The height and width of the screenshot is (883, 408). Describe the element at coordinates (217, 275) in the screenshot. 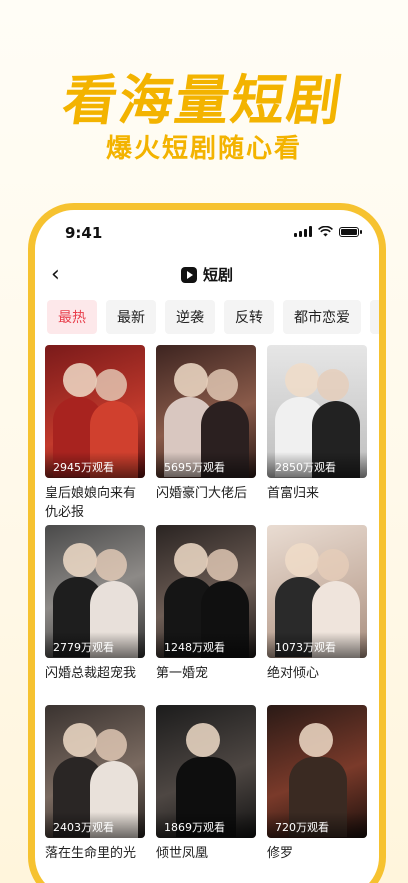

I see `page-title-text: 短剧` at that location.